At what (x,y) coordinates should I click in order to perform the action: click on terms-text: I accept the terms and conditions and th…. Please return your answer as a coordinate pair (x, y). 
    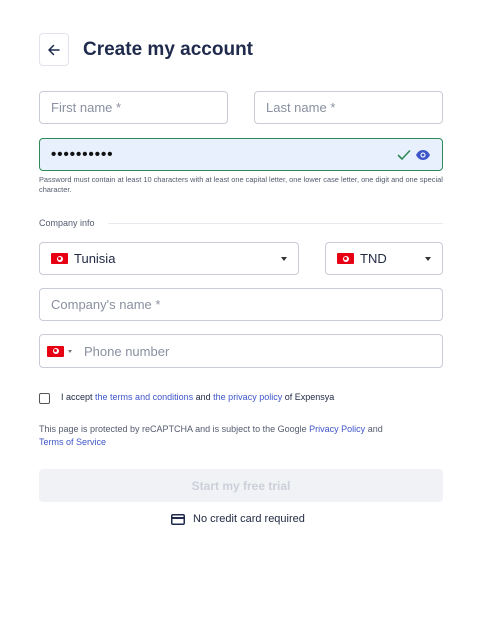
    Looking at the image, I should click on (197, 397).